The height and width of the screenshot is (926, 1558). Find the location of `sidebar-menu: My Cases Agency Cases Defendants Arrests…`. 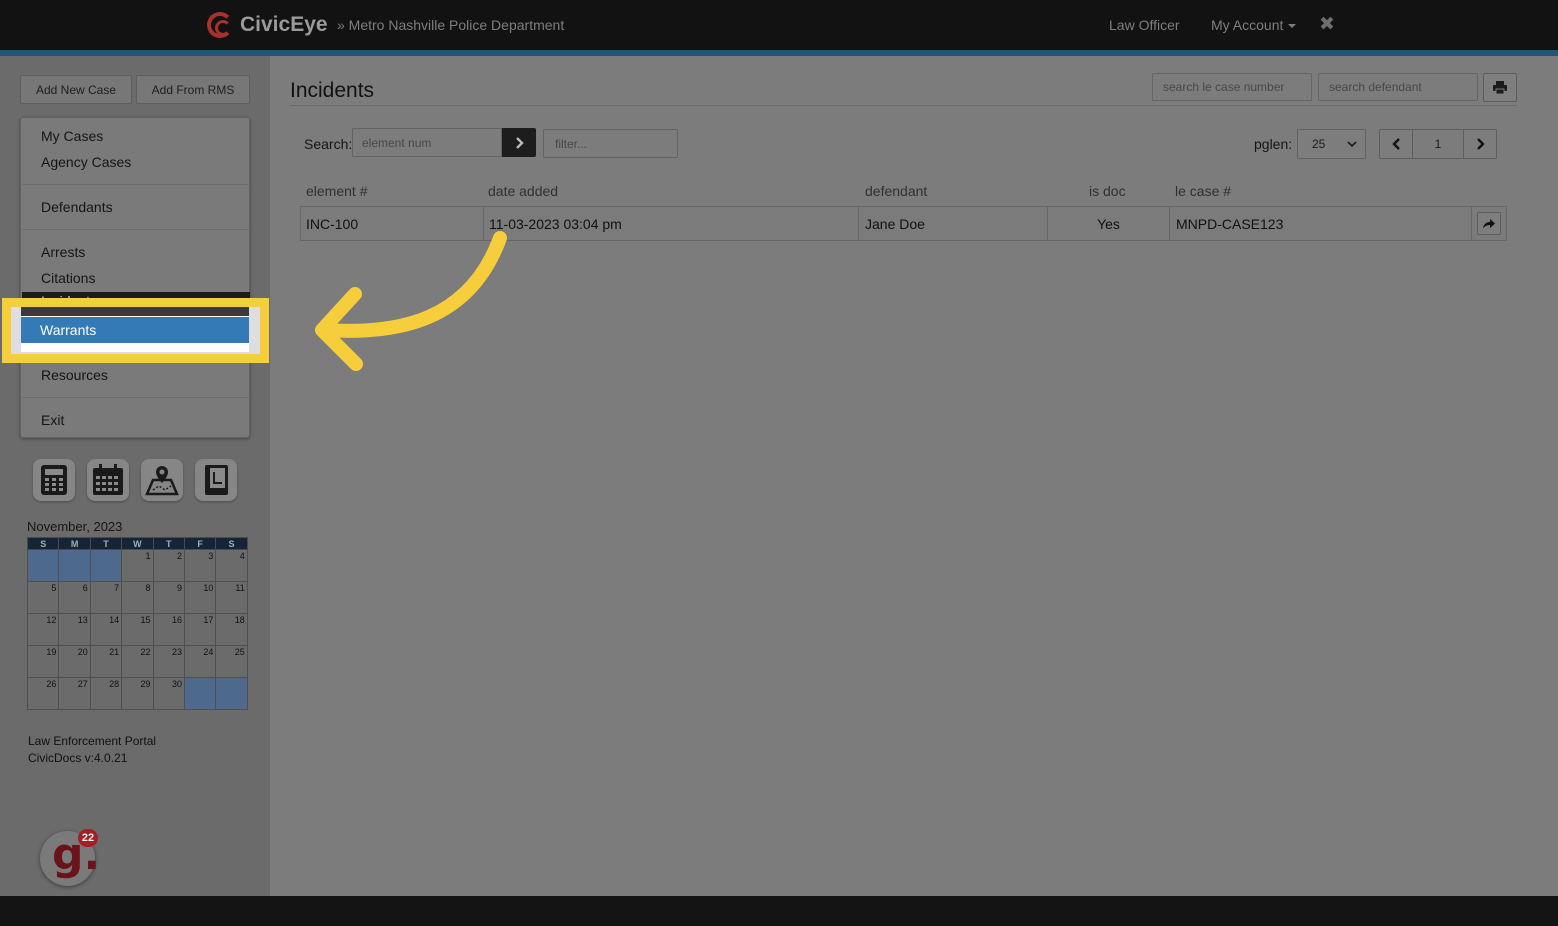

sidebar-menu: My Cases Agency Cases Defendants Arrests… is located at coordinates (135, 277).